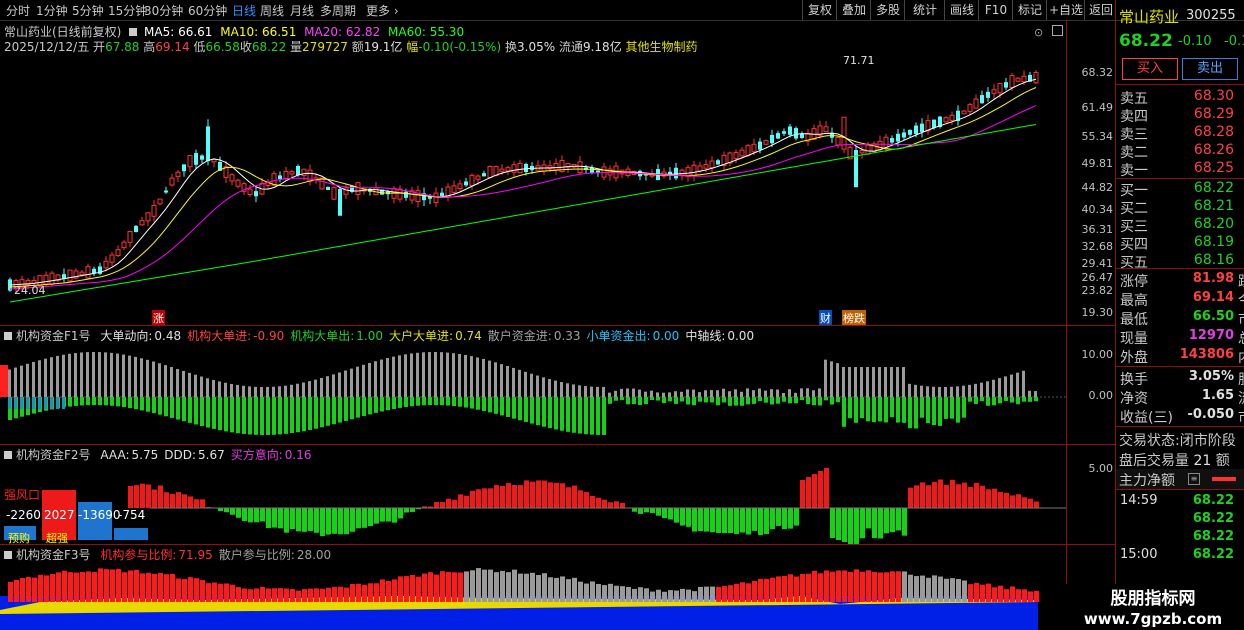 This screenshot has width=1244, height=630. I want to click on toolbar-tool-2: 多股, so click(887, 10).